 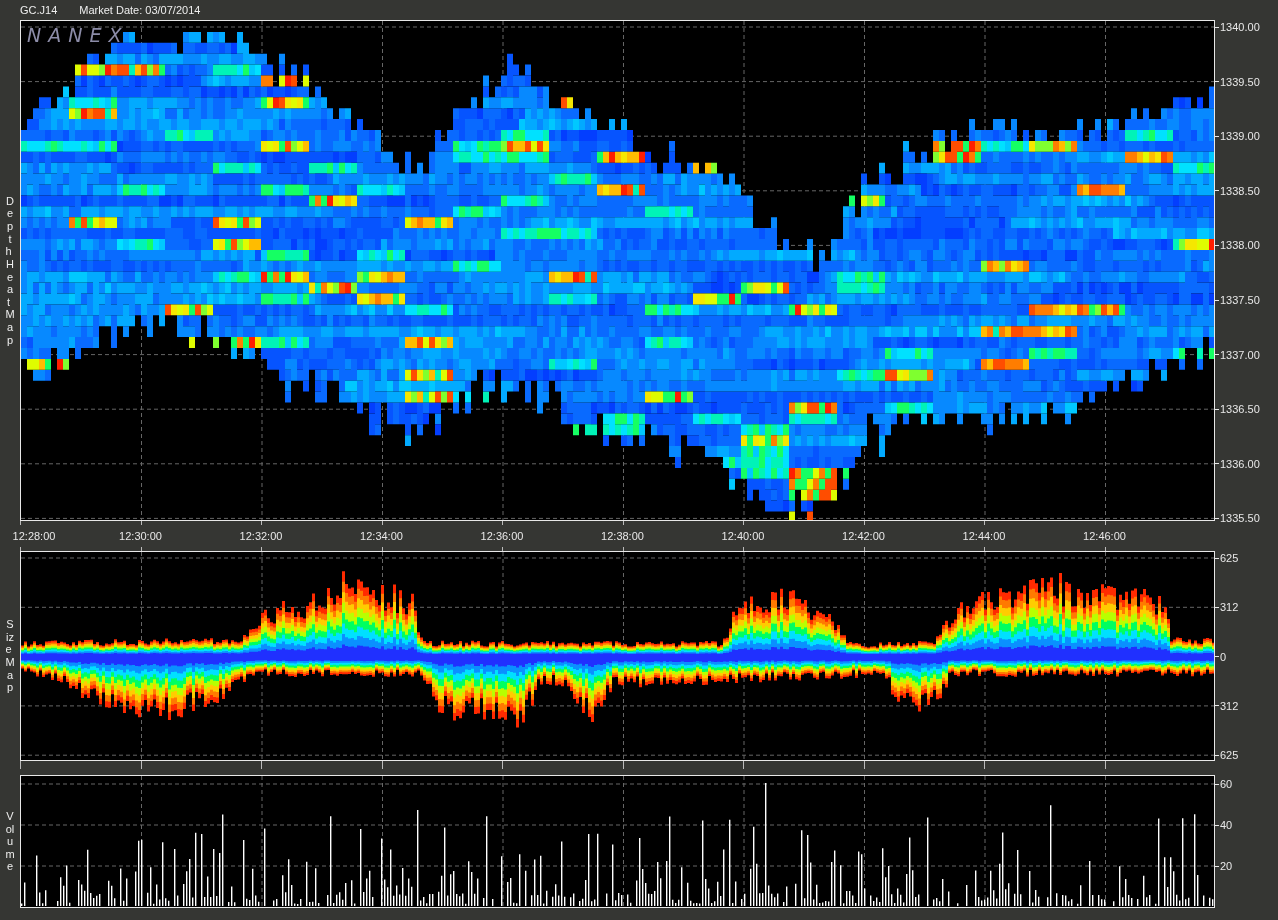 I want to click on axis-label: 1339.50, so click(x=1240, y=81).